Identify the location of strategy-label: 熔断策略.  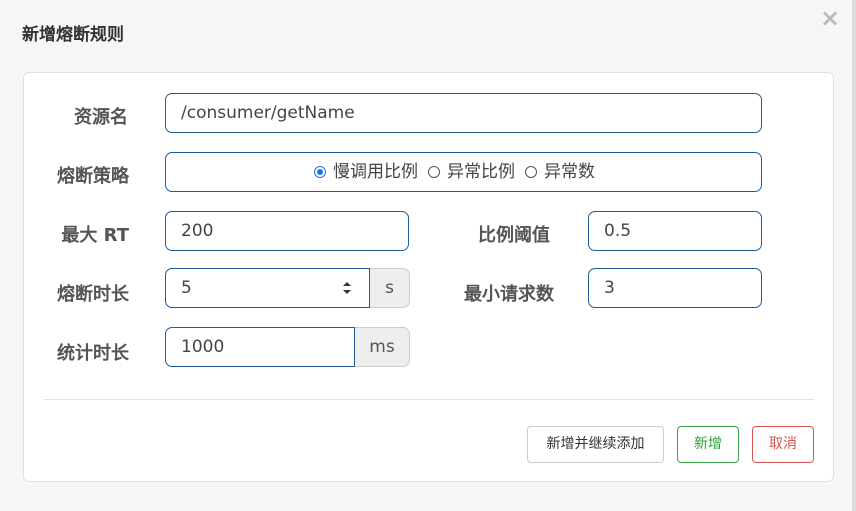
(93, 176).